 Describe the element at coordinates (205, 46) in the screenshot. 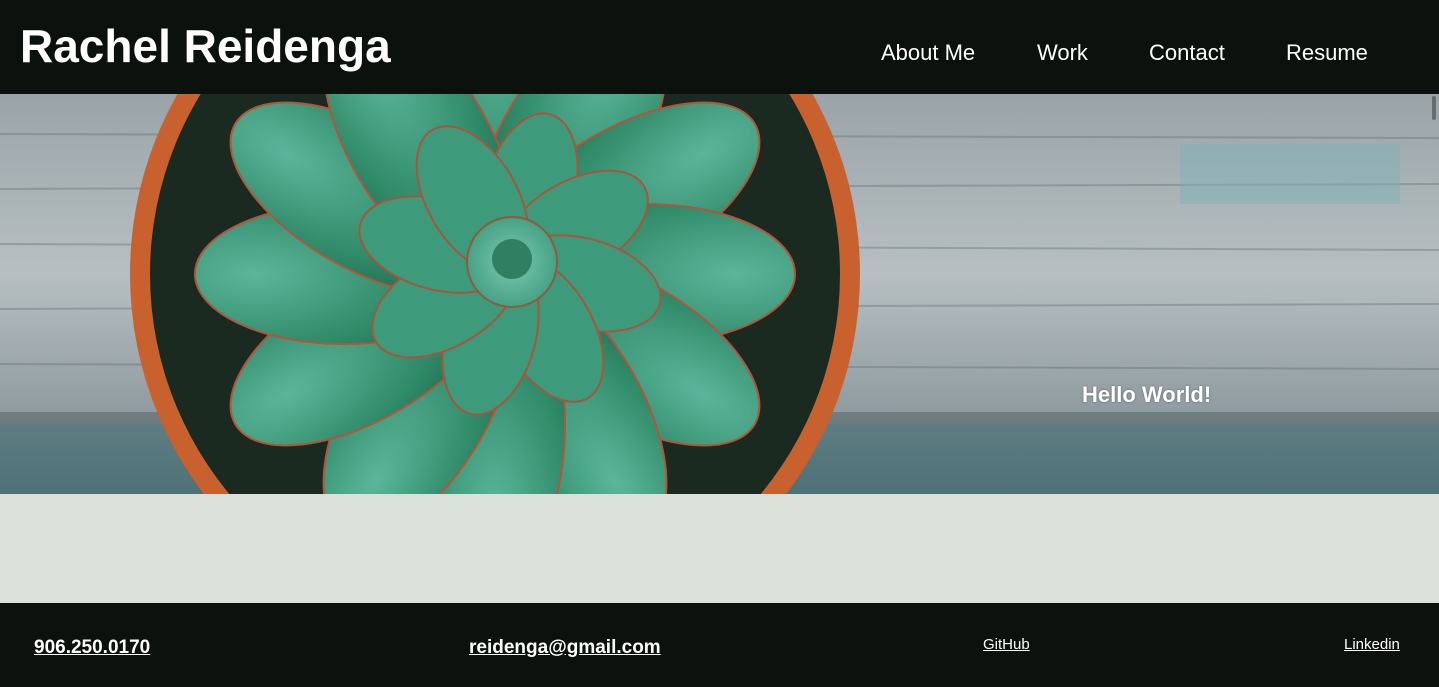

I see `site-title: Rachel Reidenga` at that location.